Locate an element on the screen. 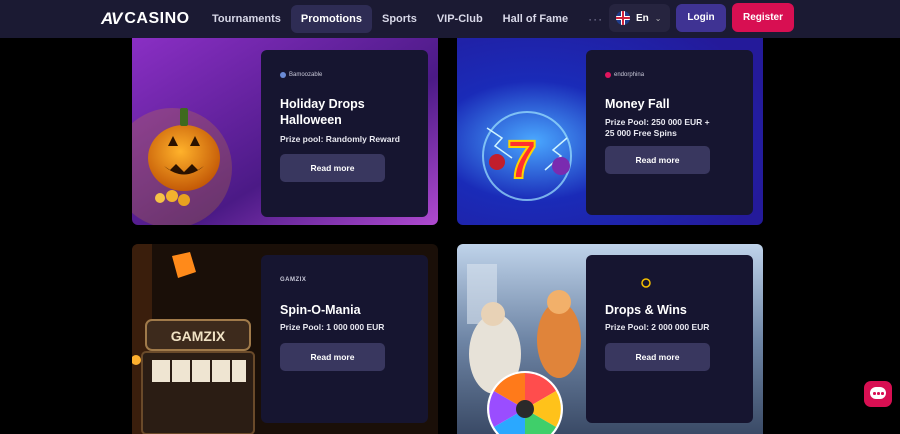 This screenshot has width=900, height=434. promo-title: Drops & Wins is located at coordinates (646, 310).